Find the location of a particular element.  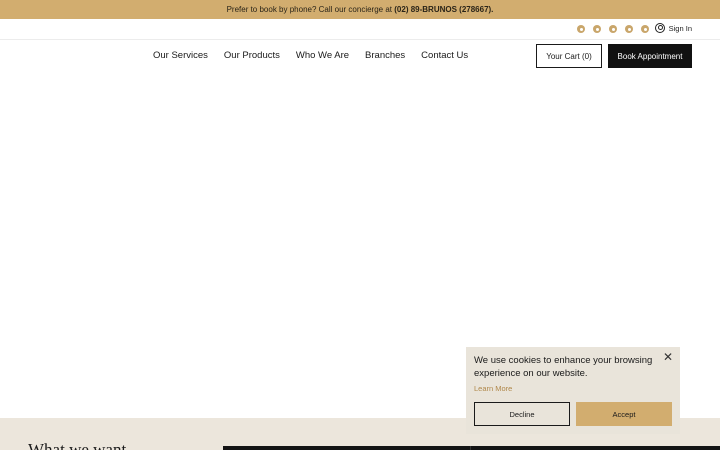

concierge-phone: (02) 89-BRUNOS (278667). is located at coordinates (443, 9).